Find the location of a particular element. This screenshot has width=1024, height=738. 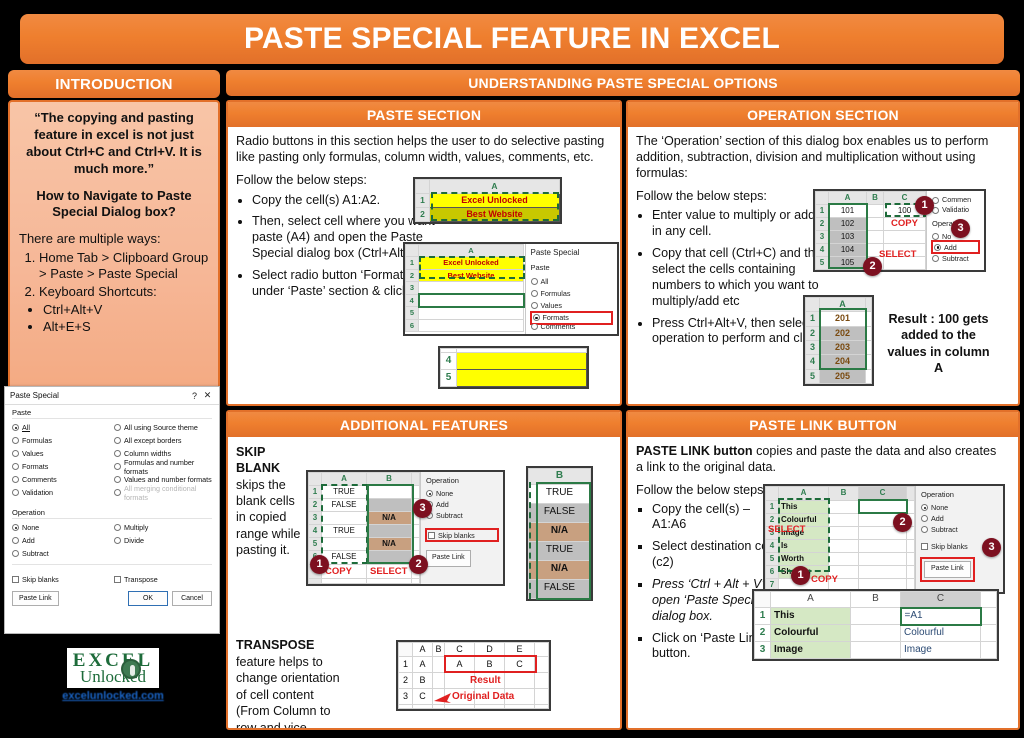

radio-option-all-except-borders: All except borders is located at coordinates (163, 440).